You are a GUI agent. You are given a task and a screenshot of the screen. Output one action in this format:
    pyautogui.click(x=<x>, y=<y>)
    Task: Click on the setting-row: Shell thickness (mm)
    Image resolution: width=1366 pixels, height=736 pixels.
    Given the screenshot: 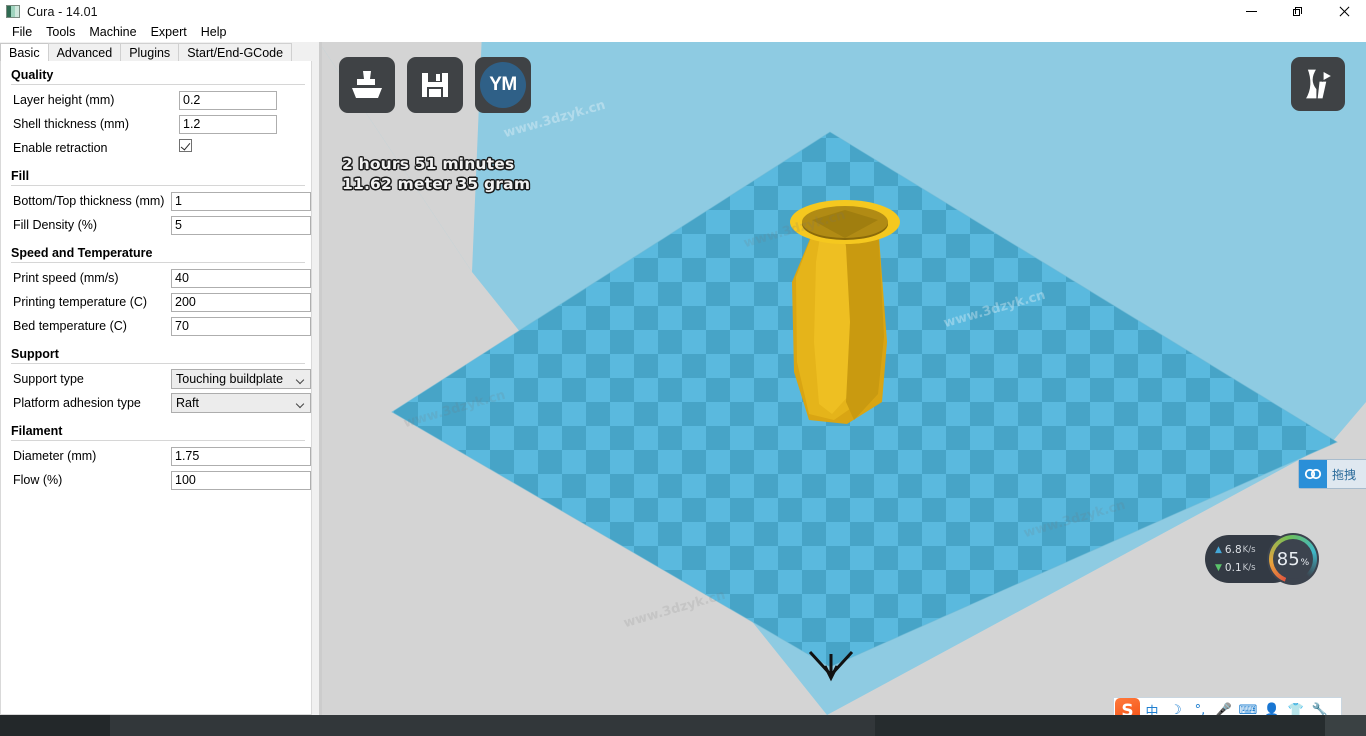 What is the action you would take?
    pyautogui.click(x=156, y=124)
    